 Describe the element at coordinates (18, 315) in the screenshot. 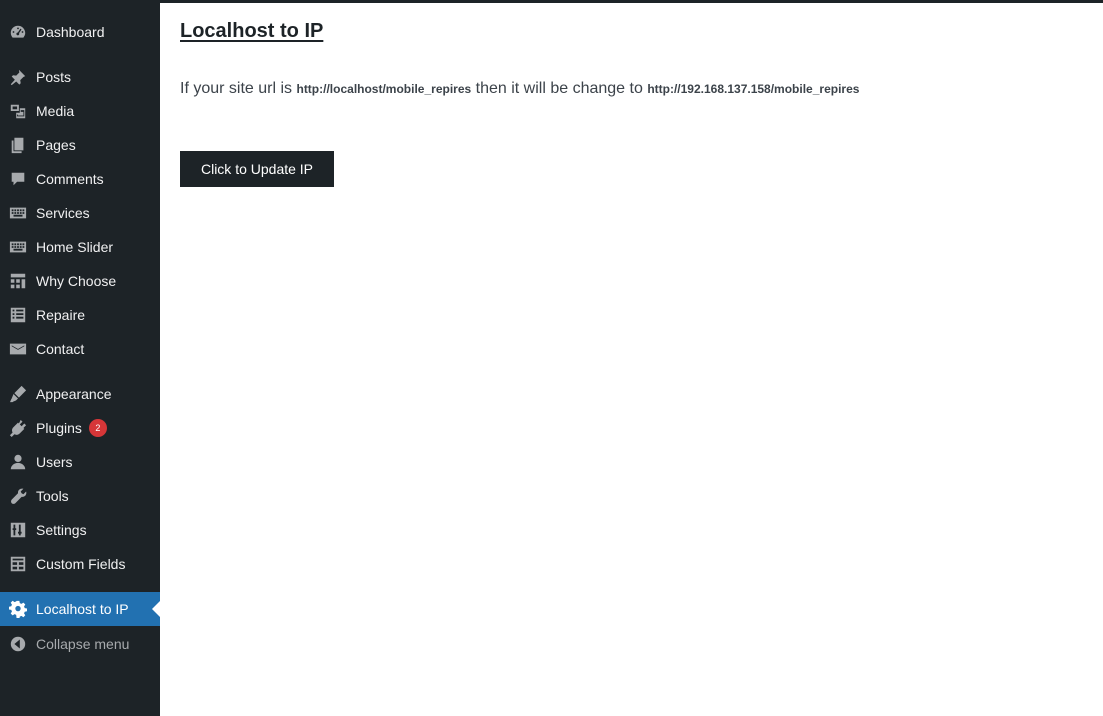

I see `list-icon` at that location.